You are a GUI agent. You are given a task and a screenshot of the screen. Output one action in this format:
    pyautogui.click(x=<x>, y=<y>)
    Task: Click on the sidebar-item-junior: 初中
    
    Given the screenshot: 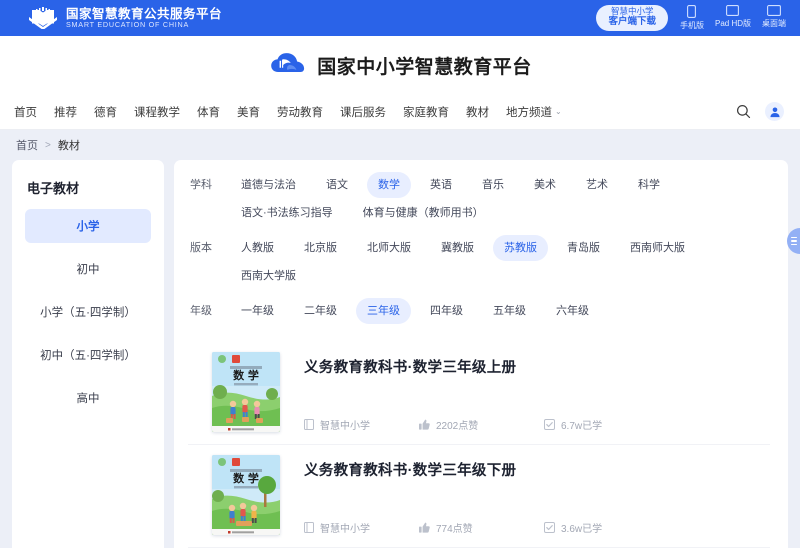 What is the action you would take?
    pyautogui.click(x=88, y=269)
    